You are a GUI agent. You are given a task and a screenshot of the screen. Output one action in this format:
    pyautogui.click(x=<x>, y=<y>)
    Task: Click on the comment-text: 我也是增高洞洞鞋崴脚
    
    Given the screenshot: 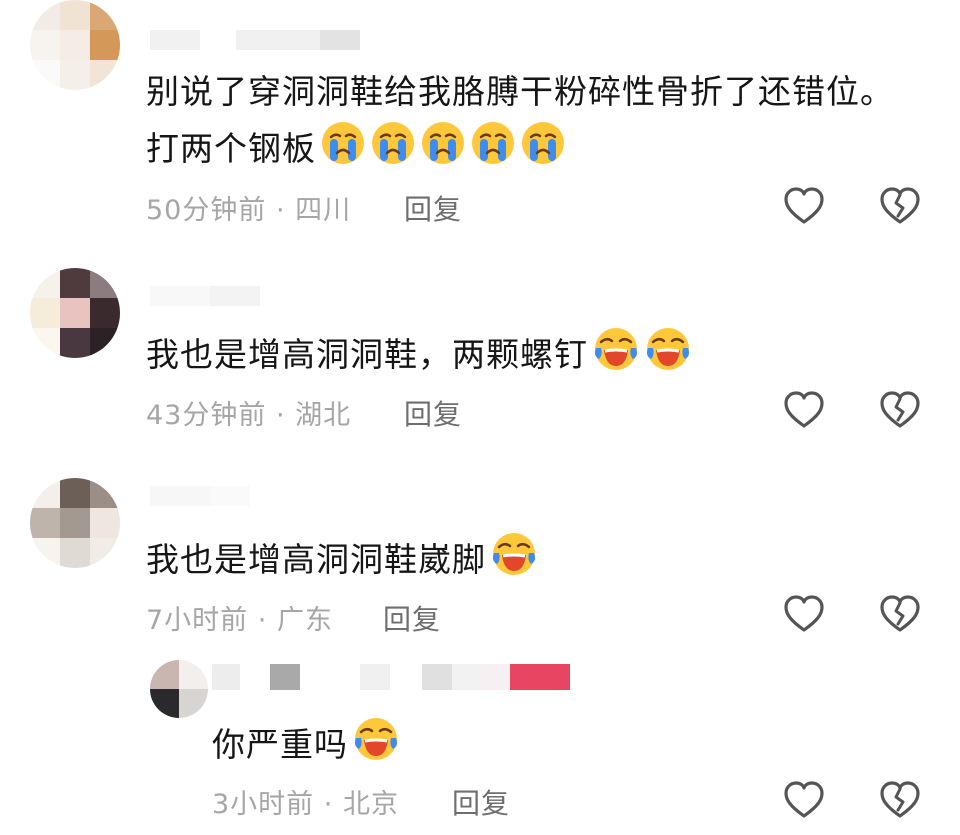 What is the action you would take?
    pyautogui.click(x=342, y=562)
    